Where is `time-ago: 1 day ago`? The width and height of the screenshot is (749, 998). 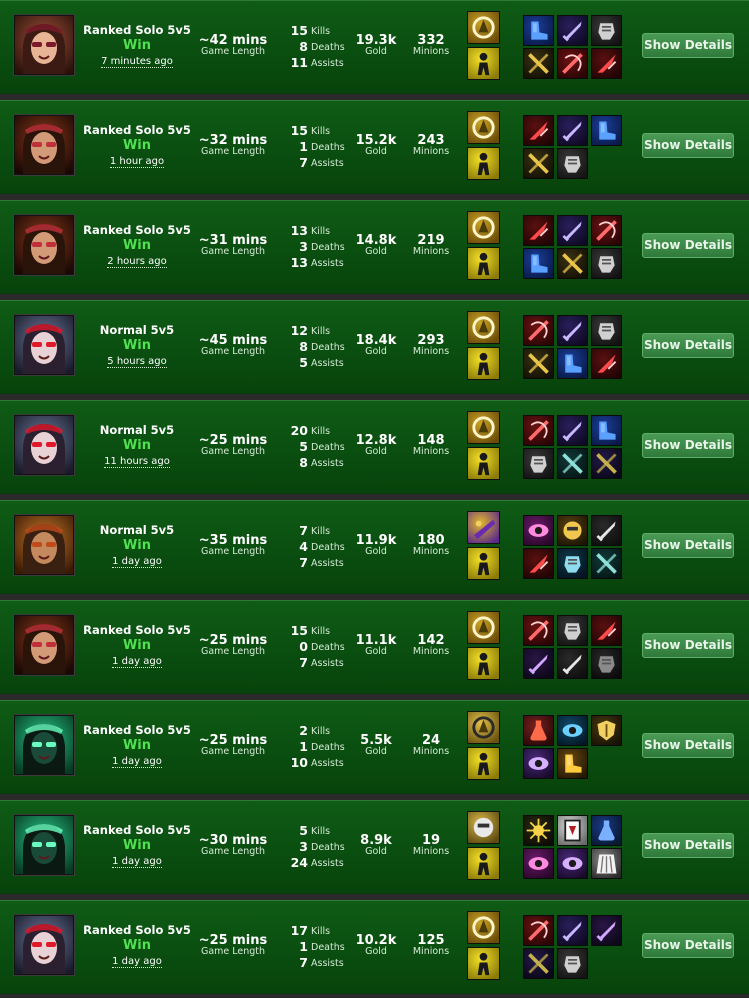 time-ago: 1 day ago is located at coordinates (137, 662).